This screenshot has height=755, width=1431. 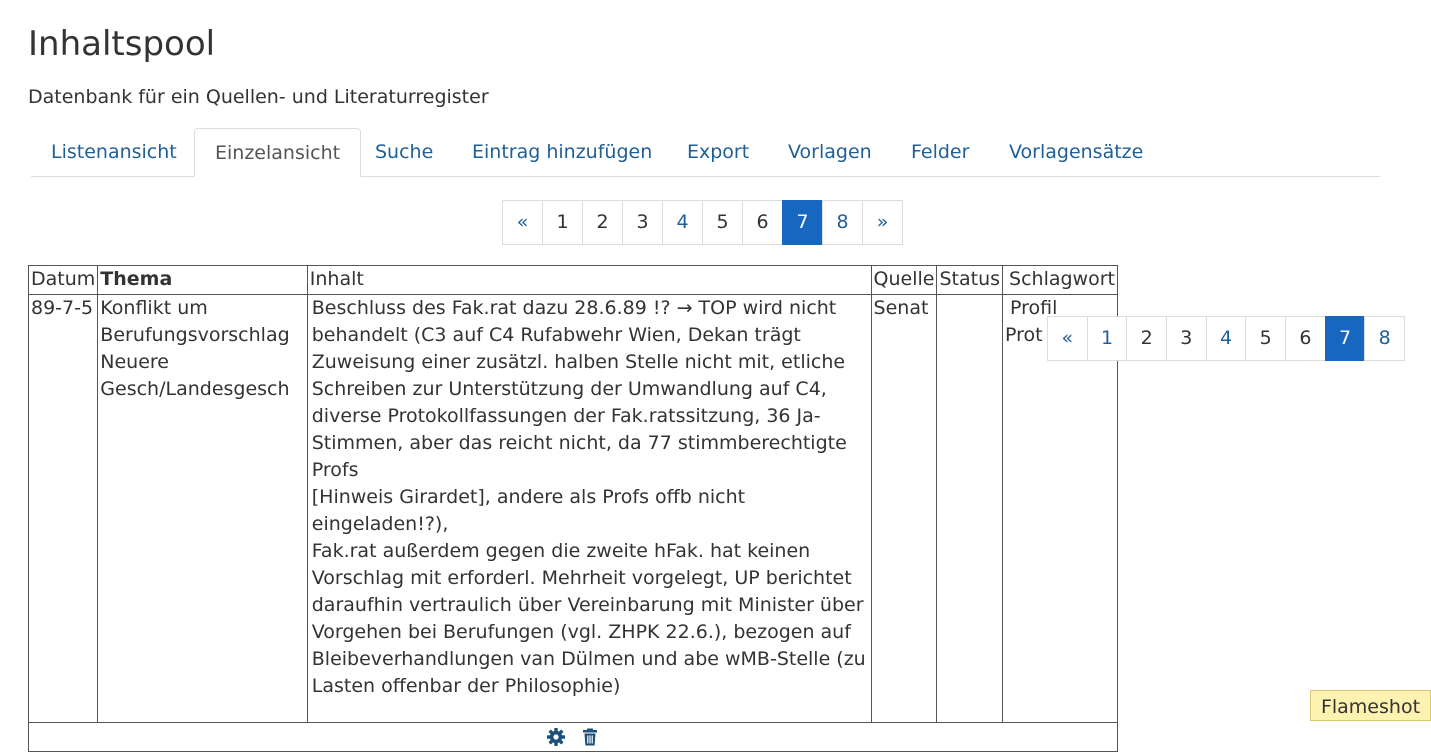 I want to click on overlay-page-link-8: 8, so click(x=1384, y=338).